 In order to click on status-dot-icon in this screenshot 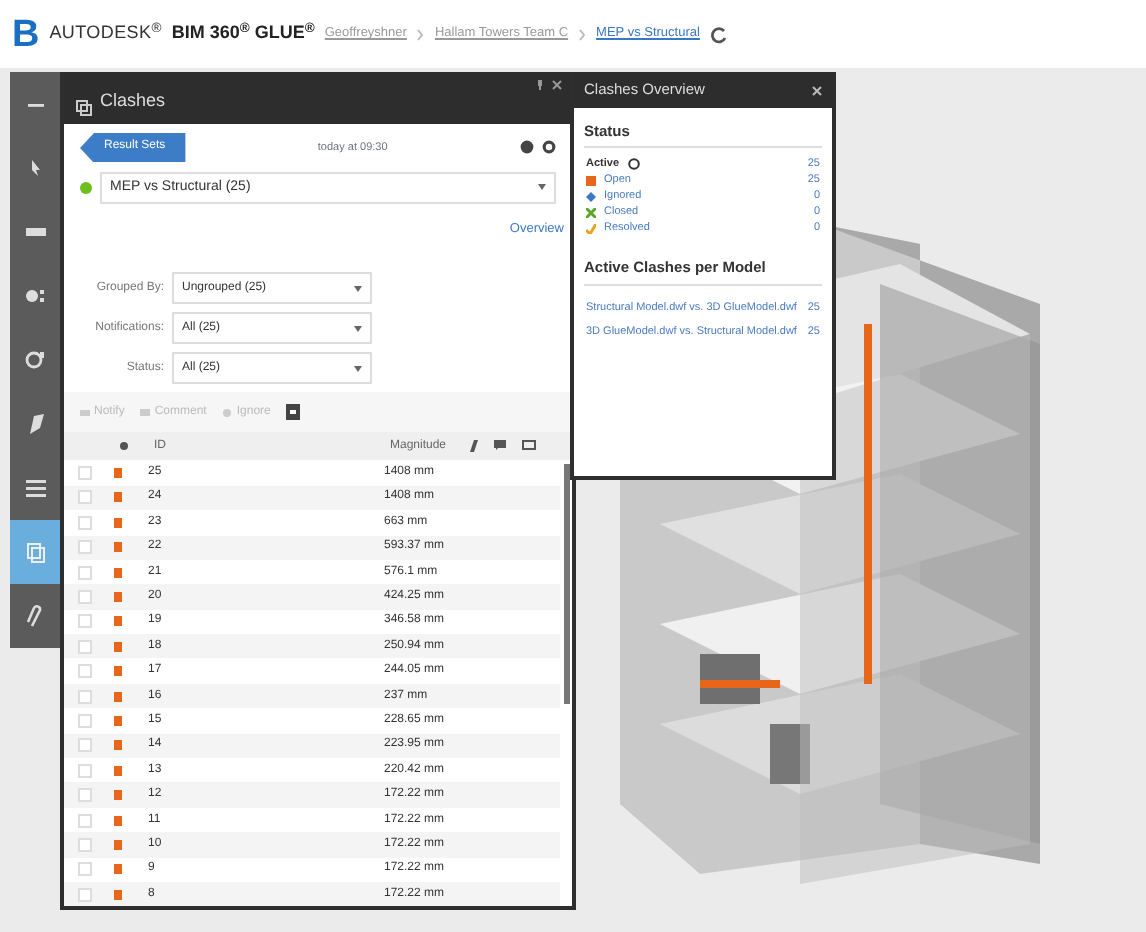, I will do `click(86, 187)`.